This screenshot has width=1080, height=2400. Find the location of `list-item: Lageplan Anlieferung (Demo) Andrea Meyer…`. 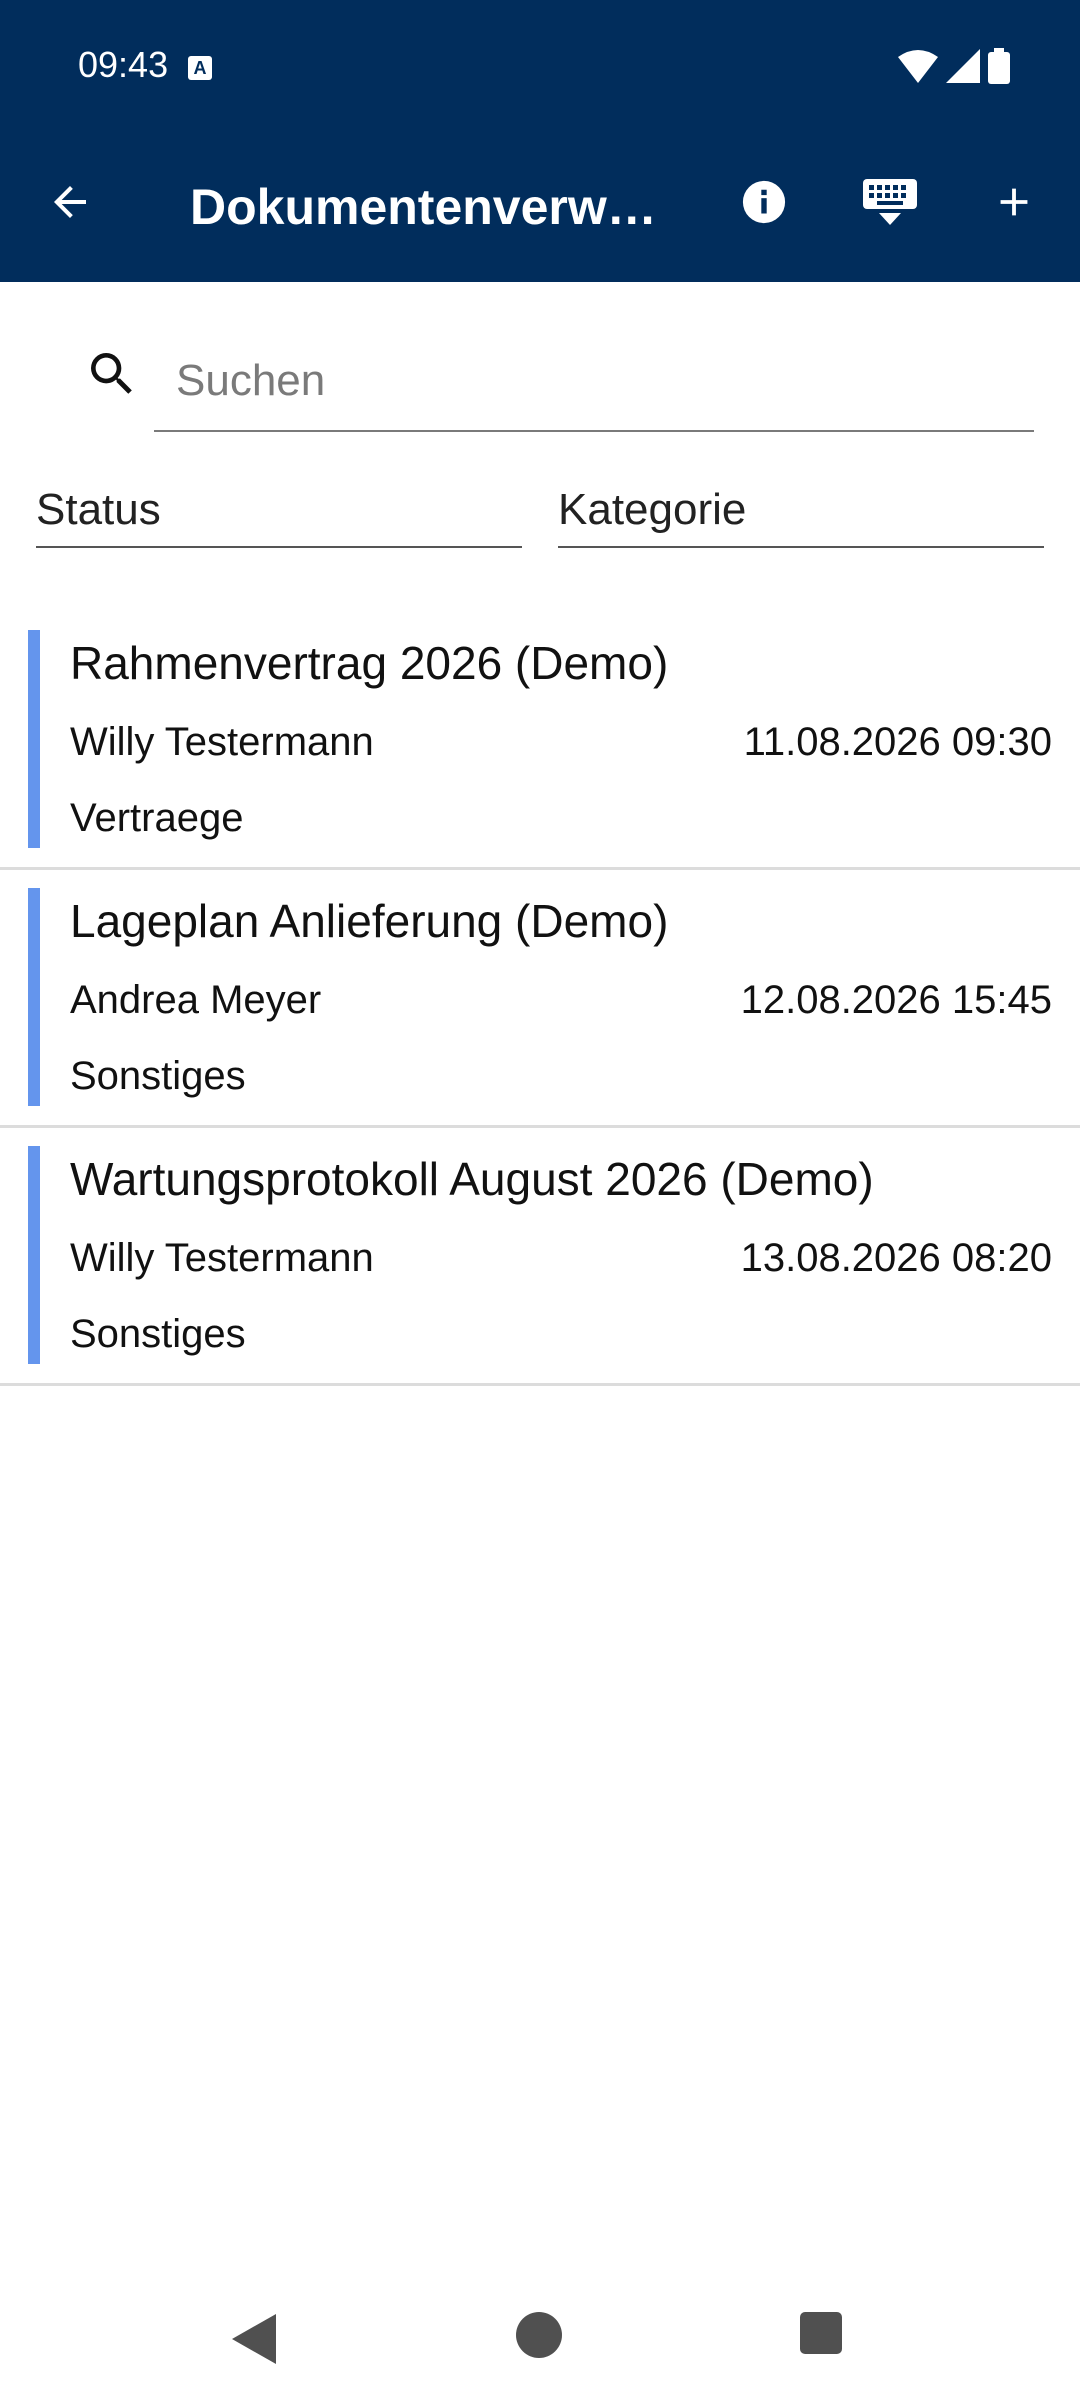

list-item: Lageplan Anlieferung (Demo) Andrea Meyer… is located at coordinates (540, 999).